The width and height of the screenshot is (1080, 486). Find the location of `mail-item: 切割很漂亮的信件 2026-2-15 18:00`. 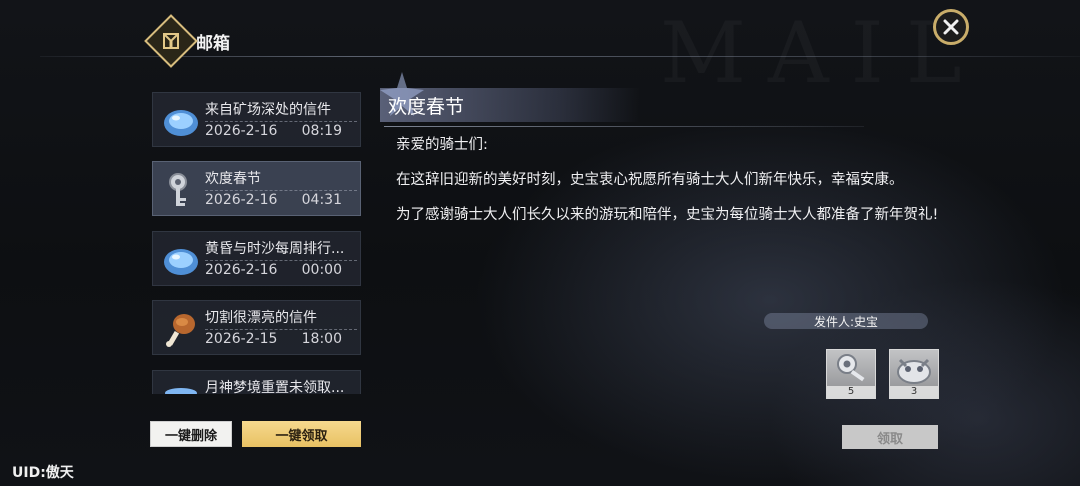

mail-item: 切割很漂亮的信件 2026-2-15 18:00 is located at coordinates (256, 327).